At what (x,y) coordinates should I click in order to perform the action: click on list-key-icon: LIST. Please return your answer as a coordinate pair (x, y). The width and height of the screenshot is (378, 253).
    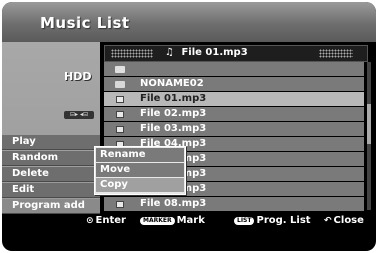
    Looking at the image, I should click on (244, 220).